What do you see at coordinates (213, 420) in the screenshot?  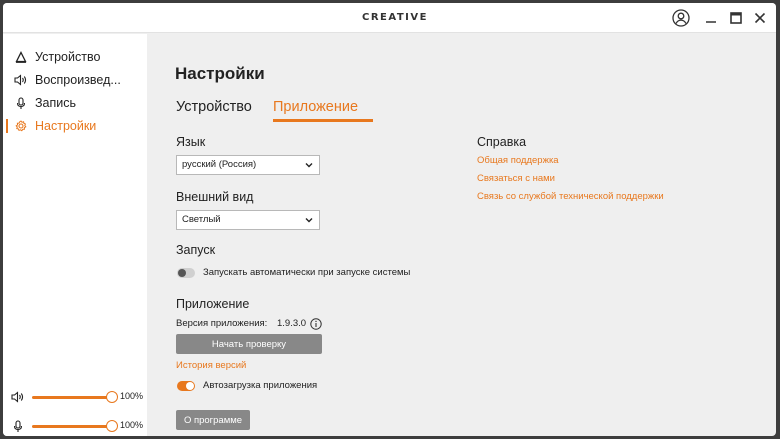 I see `about-button: О программе` at bounding box center [213, 420].